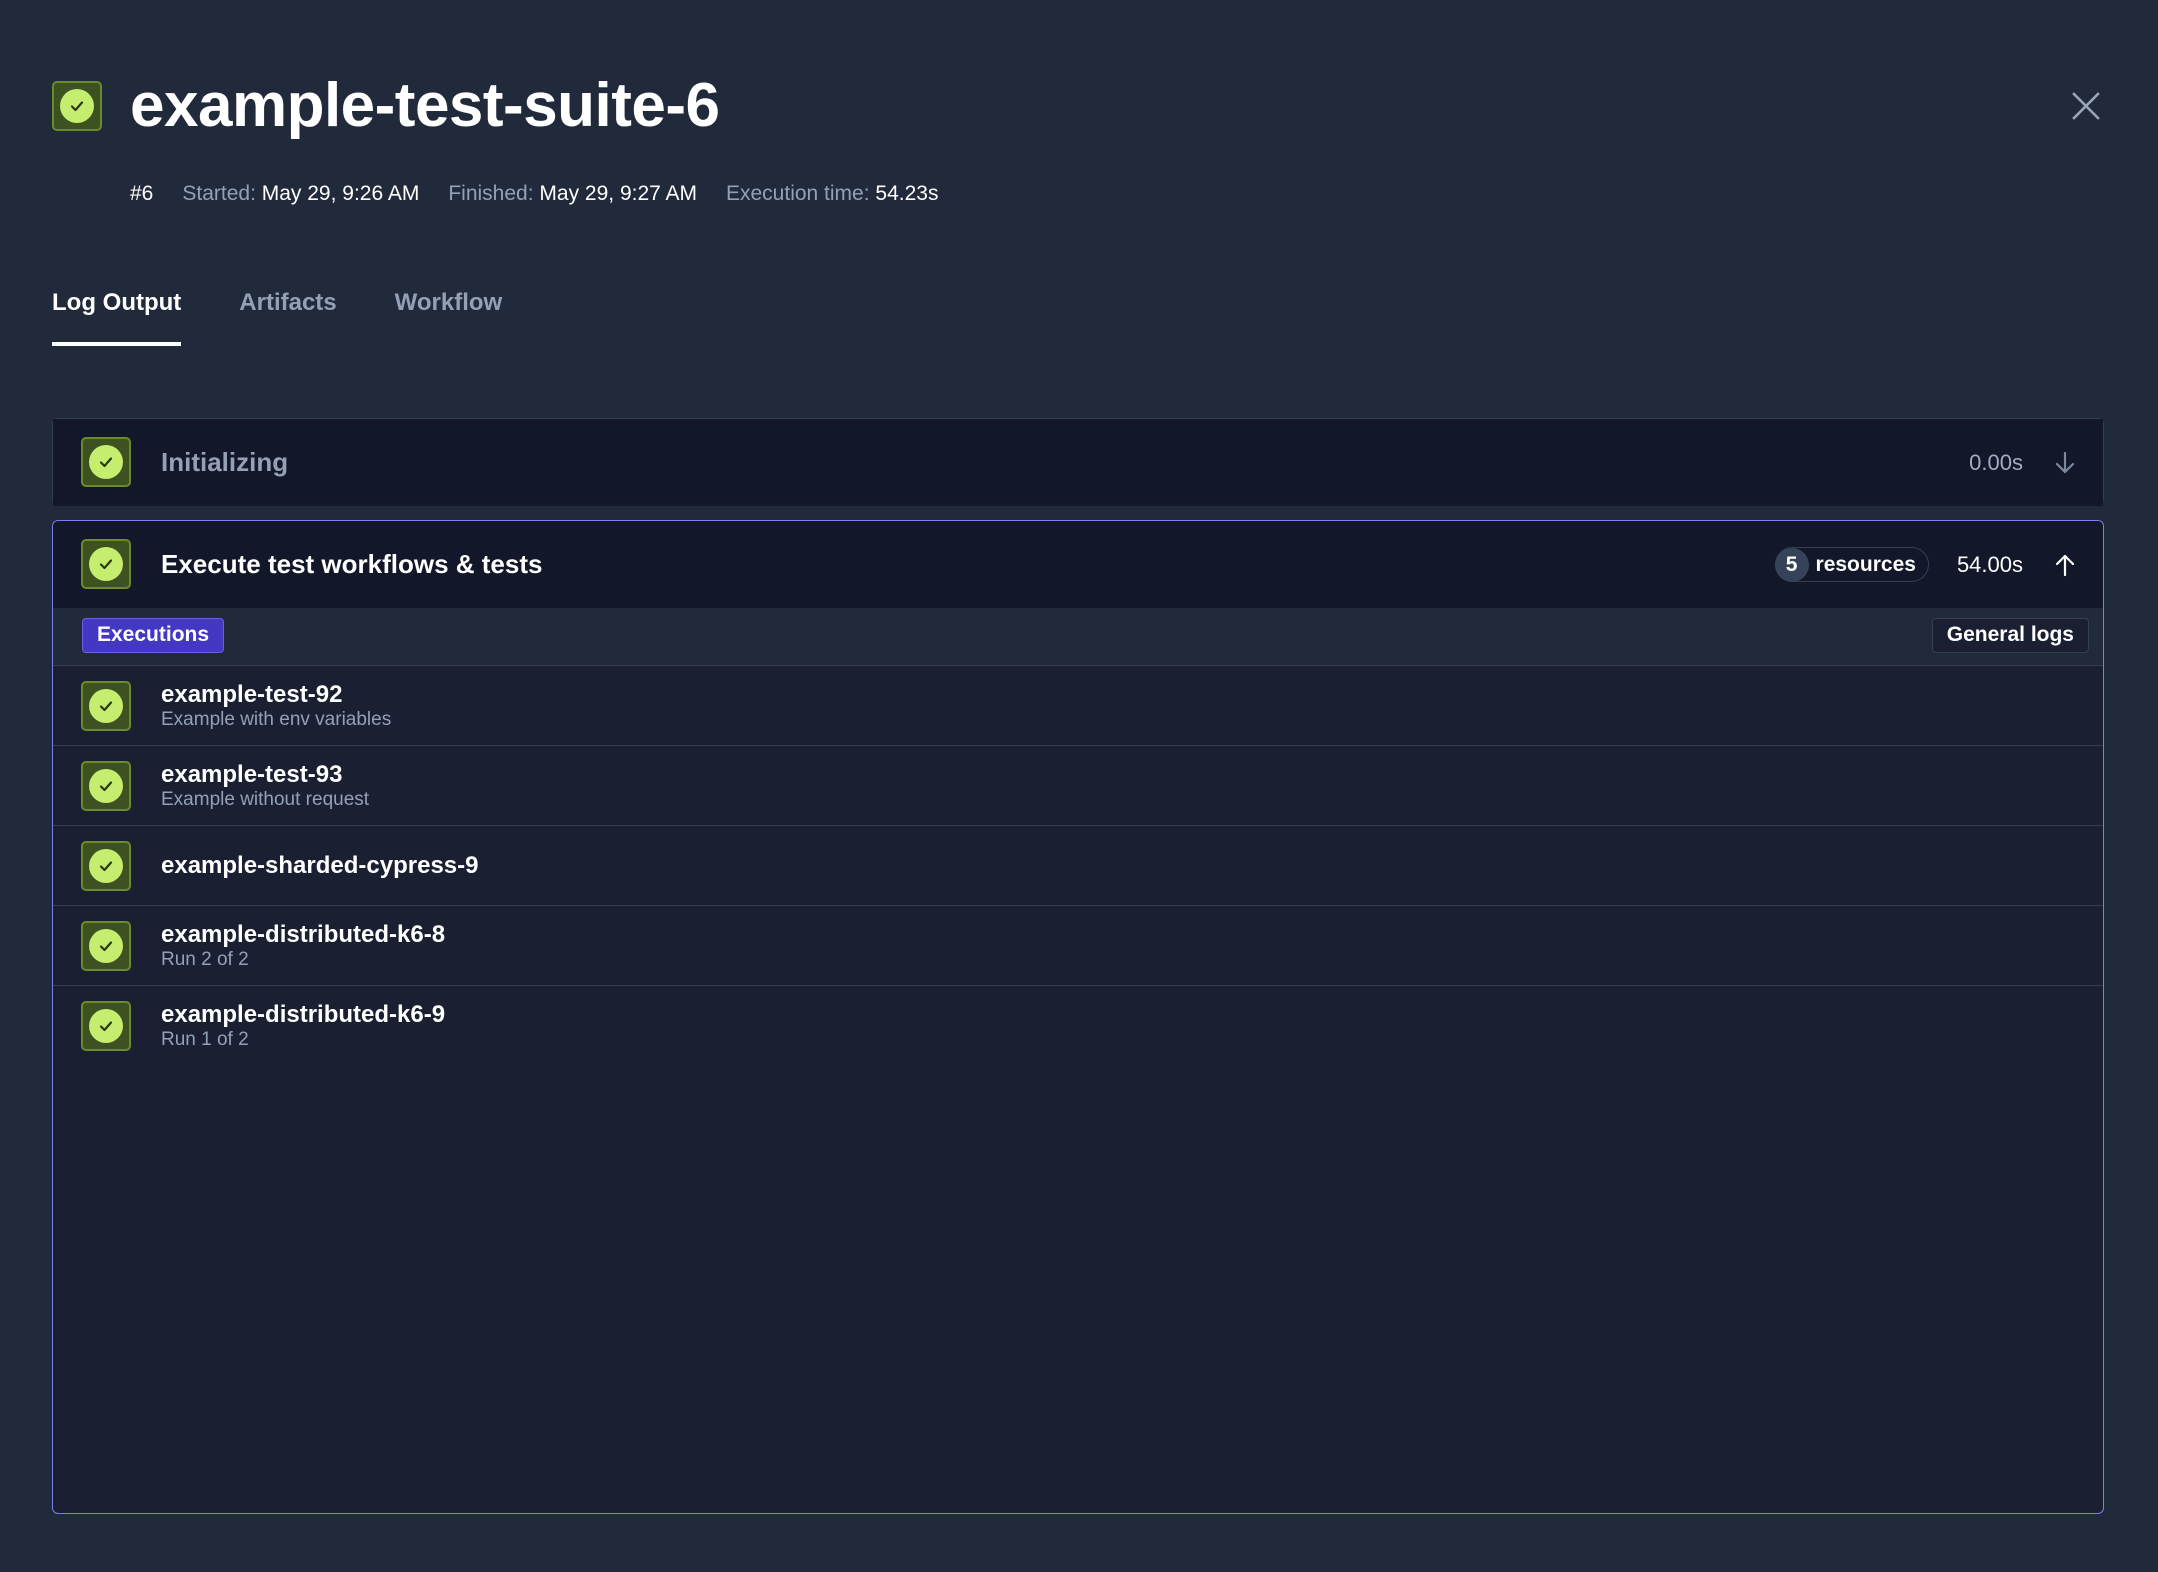 The image size is (2158, 1572). I want to click on execution-row: example-test-93 Example without request, so click(1078, 786).